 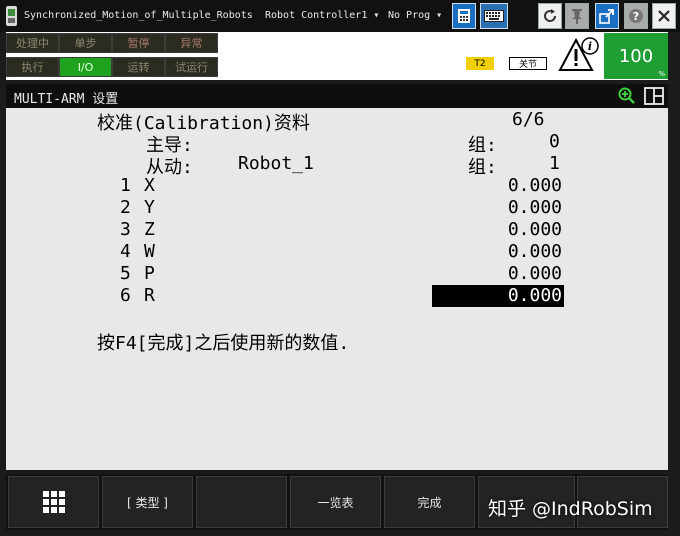 What do you see at coordinates (590, 46) in the screenshot?
I see `svg-text: i` at bounding box center [590, 46].